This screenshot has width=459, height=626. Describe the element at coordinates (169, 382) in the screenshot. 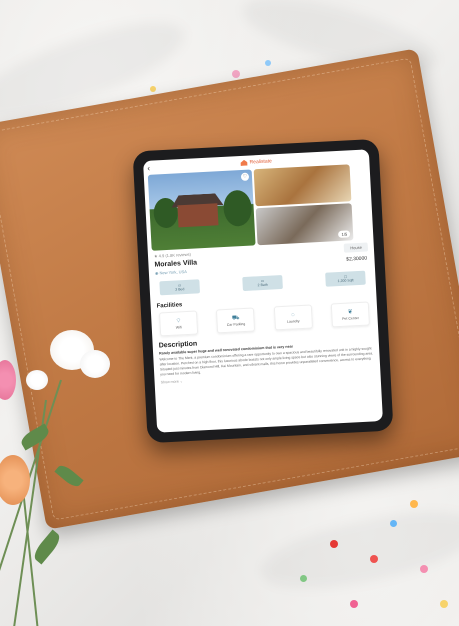

I see `show-more-label: Show more` at that location.